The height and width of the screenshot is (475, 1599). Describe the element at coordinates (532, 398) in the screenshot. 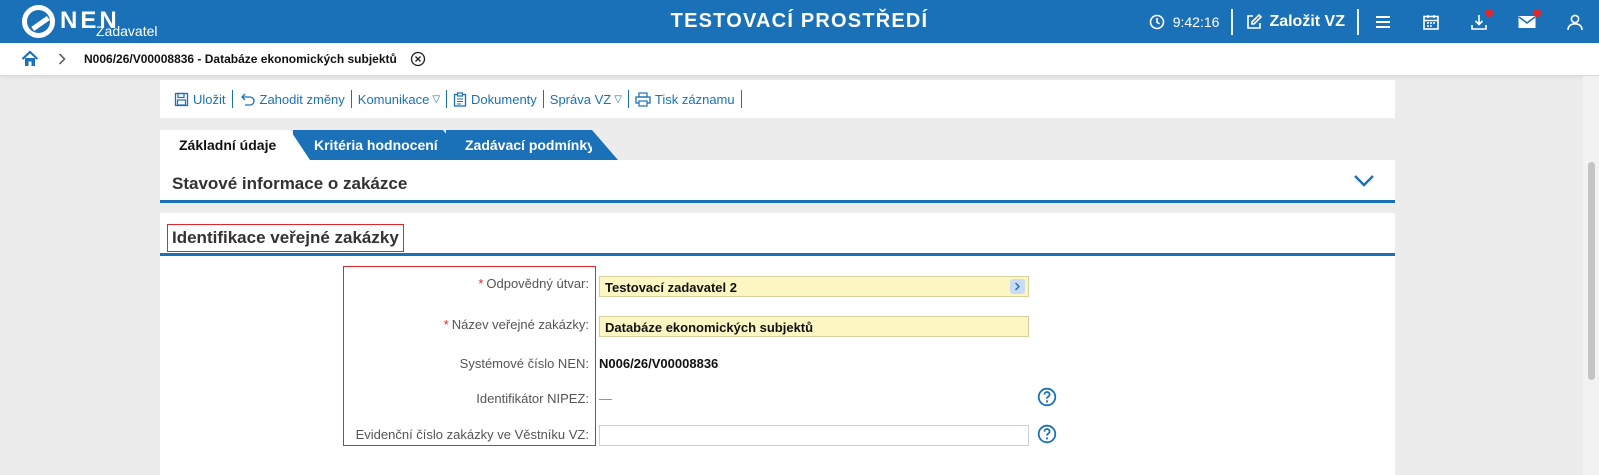

I see `nipez-label: Identifikátor NIPEZ:` at that location.